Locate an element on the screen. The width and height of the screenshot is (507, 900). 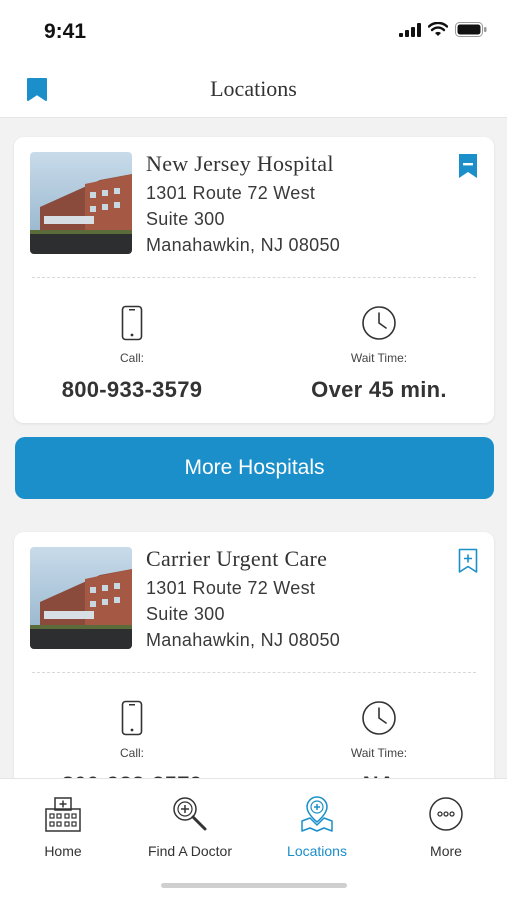
location-name: Carrier Urgent Care is located at coordinates (236, 559).